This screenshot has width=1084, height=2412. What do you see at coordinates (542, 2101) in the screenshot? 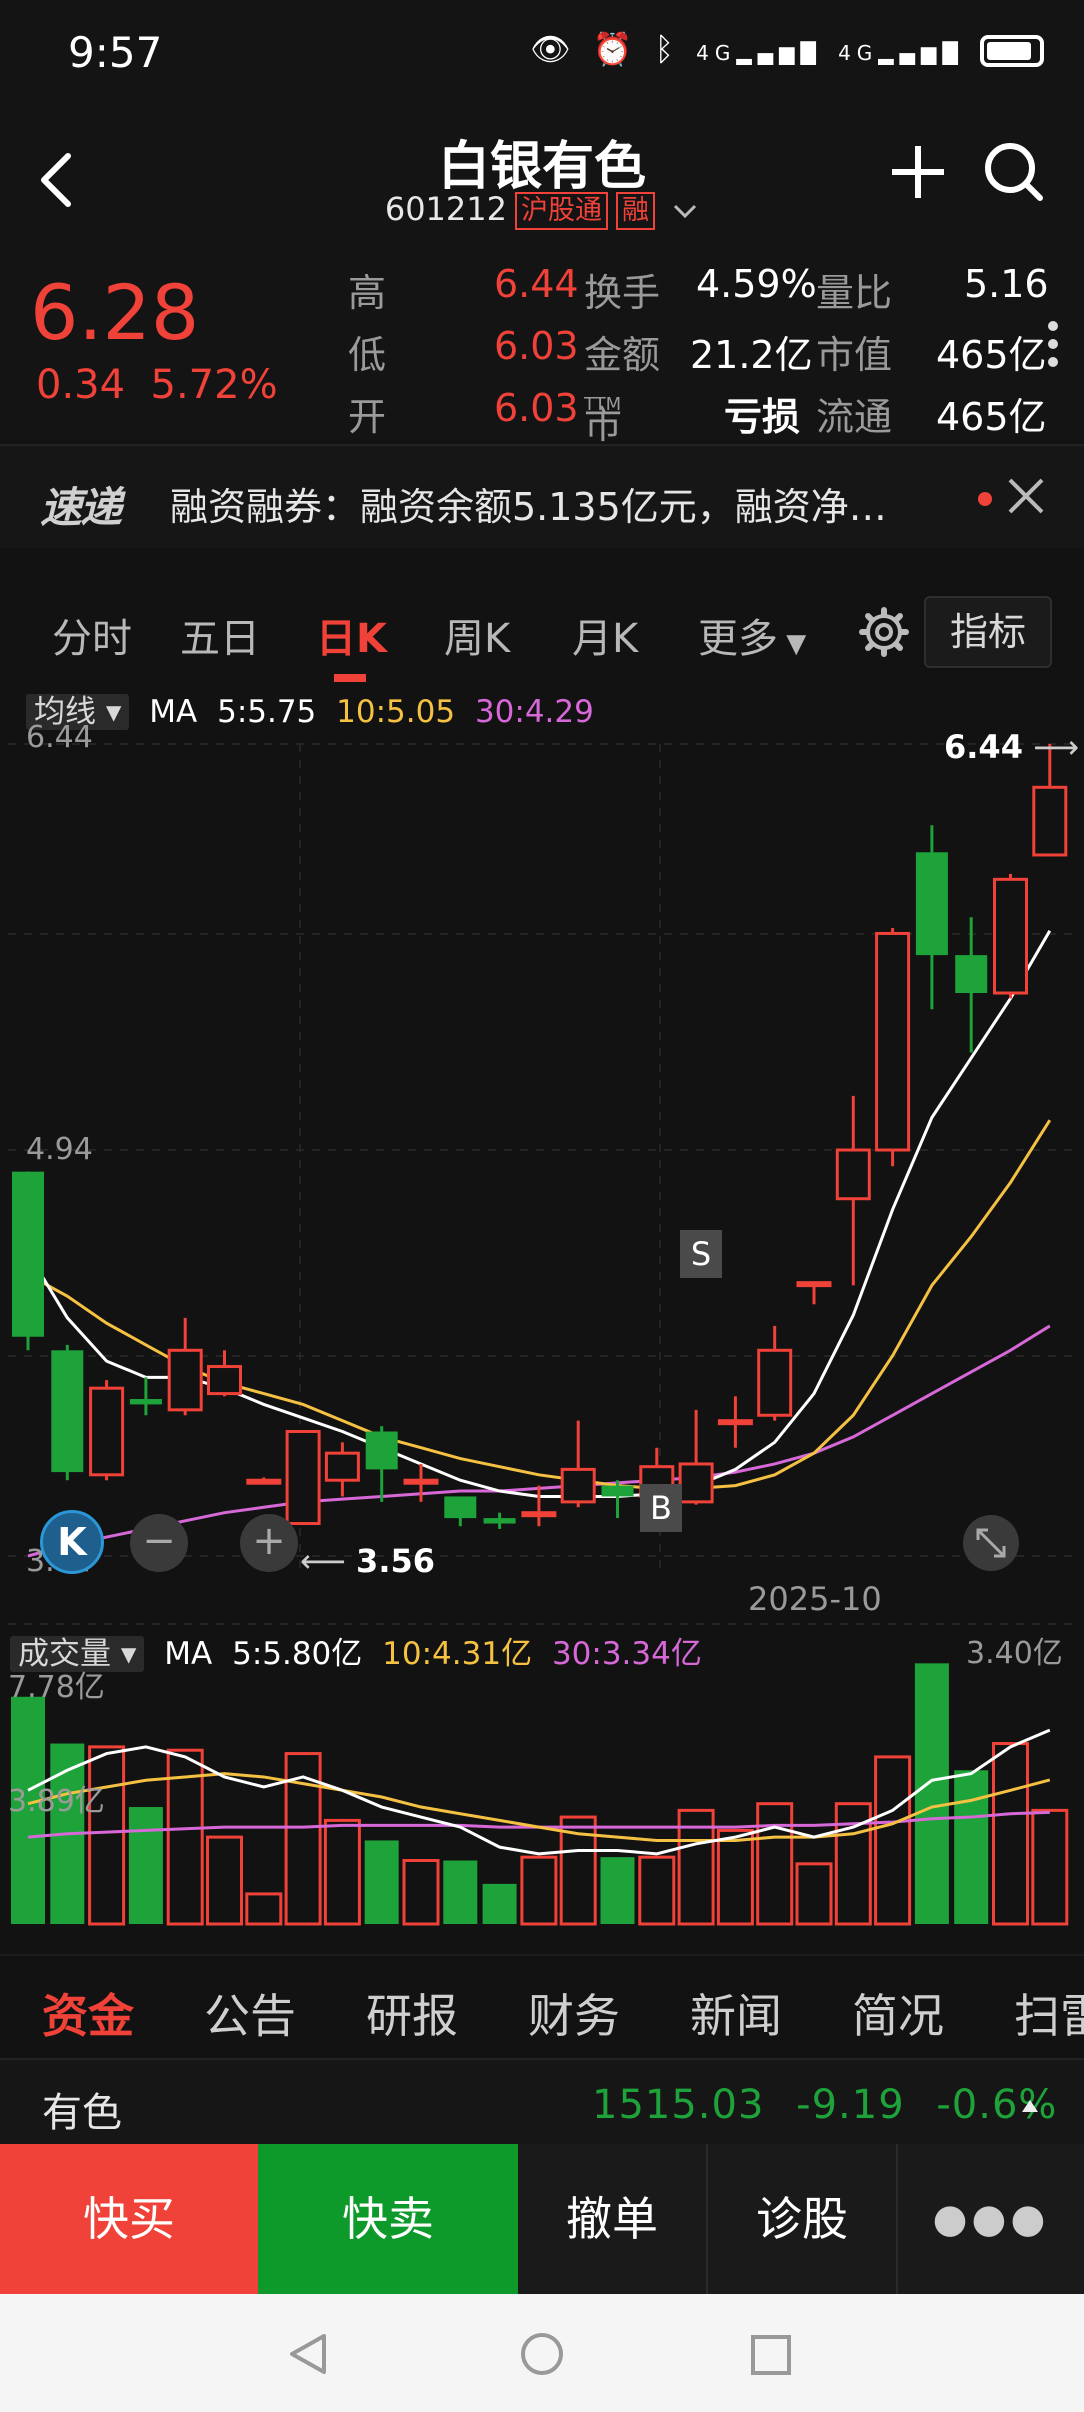
I see `sector-bar: 有色 1515.03 -9.19 -0.6%` at bounding box center [542, 2101].